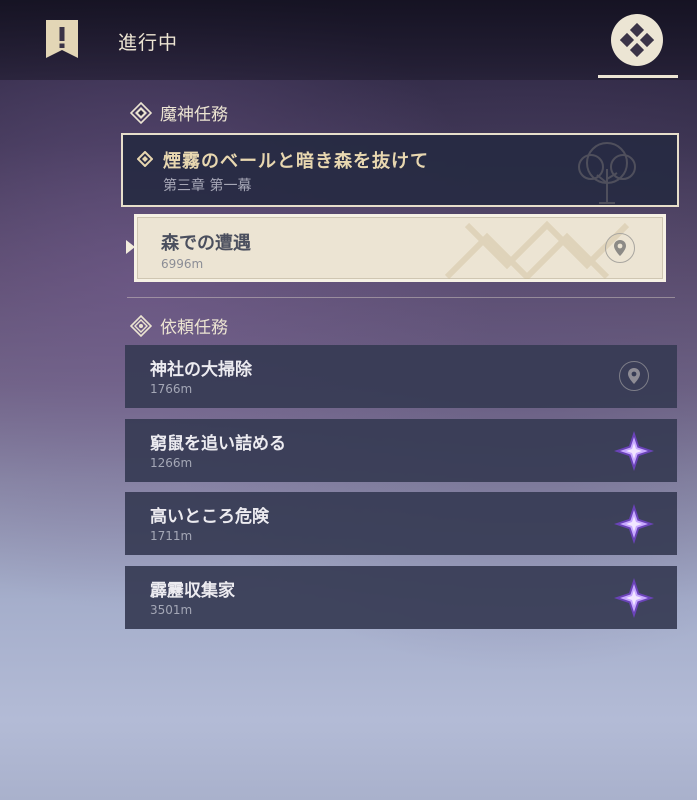  I want to click on archon-quest-card: 煙霧のベールと暗き森を抜けて 第三章 第一幕, so click(400, 170).